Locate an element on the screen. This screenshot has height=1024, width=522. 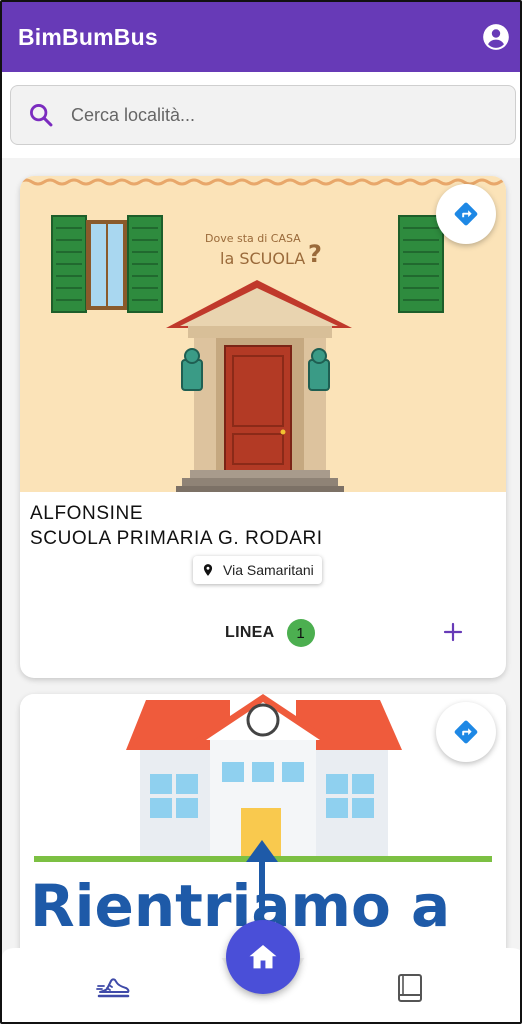
search-input is located at coordinates (271, 115).